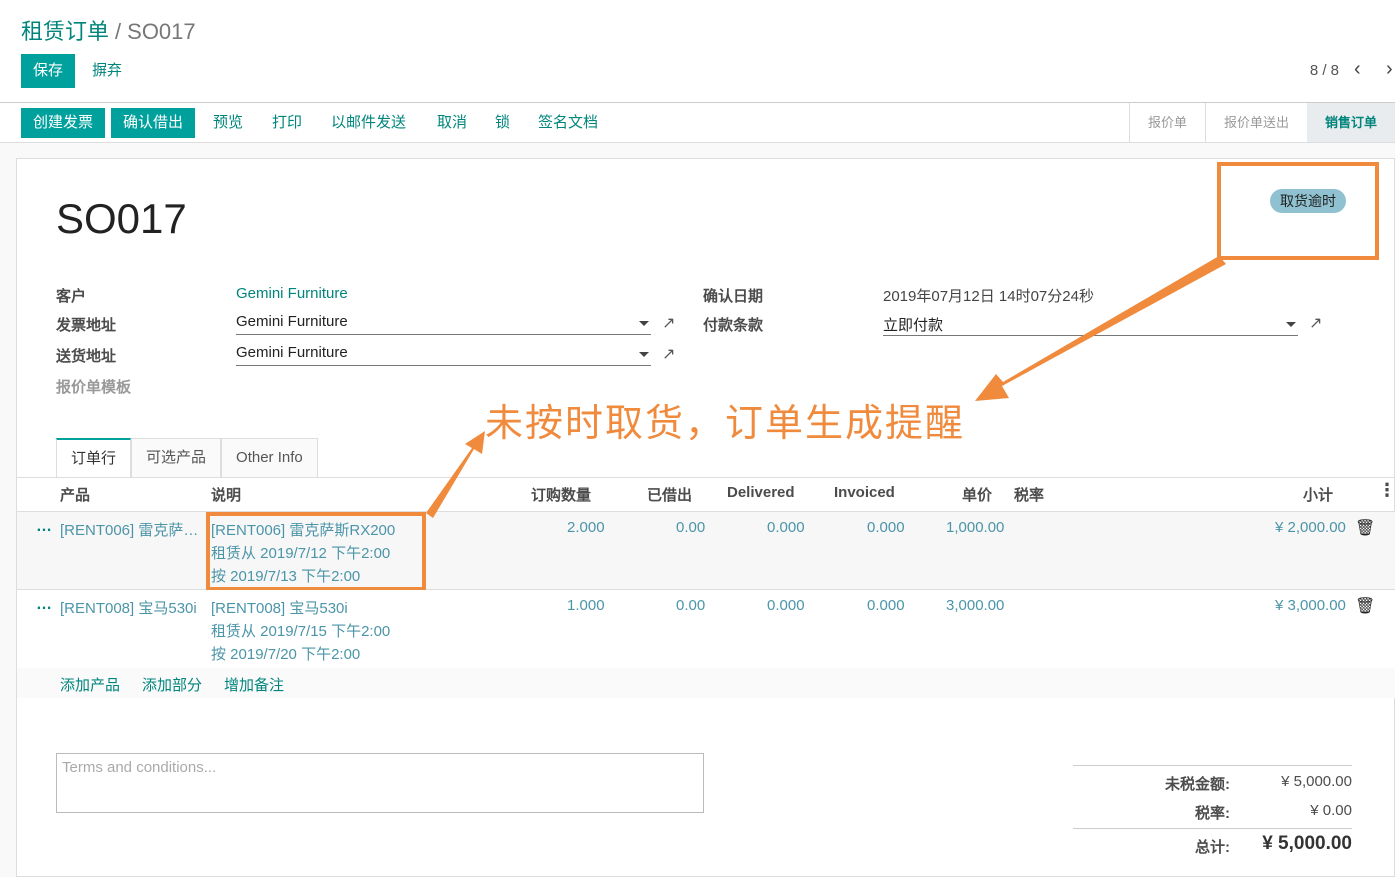 This screenshot has width=1395, height=877. Describe the element at coordinates (301, 631) in the screenshot. I see `row-description-line2: 租赁从 2019/7/15 下午2:00` at that location.